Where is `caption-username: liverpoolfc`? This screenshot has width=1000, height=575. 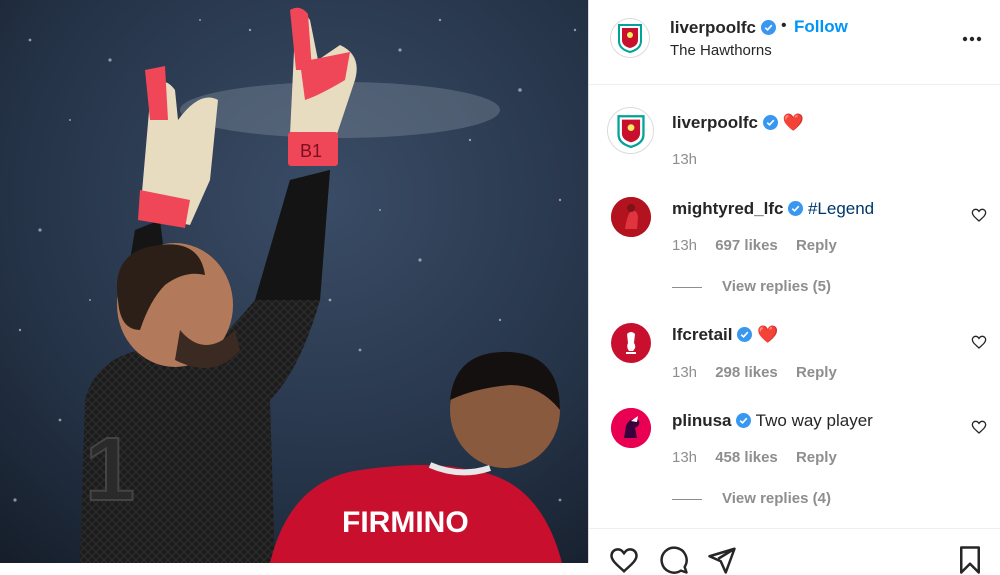
caption-username: liverpoolfc is located at coordinates (715, 122).